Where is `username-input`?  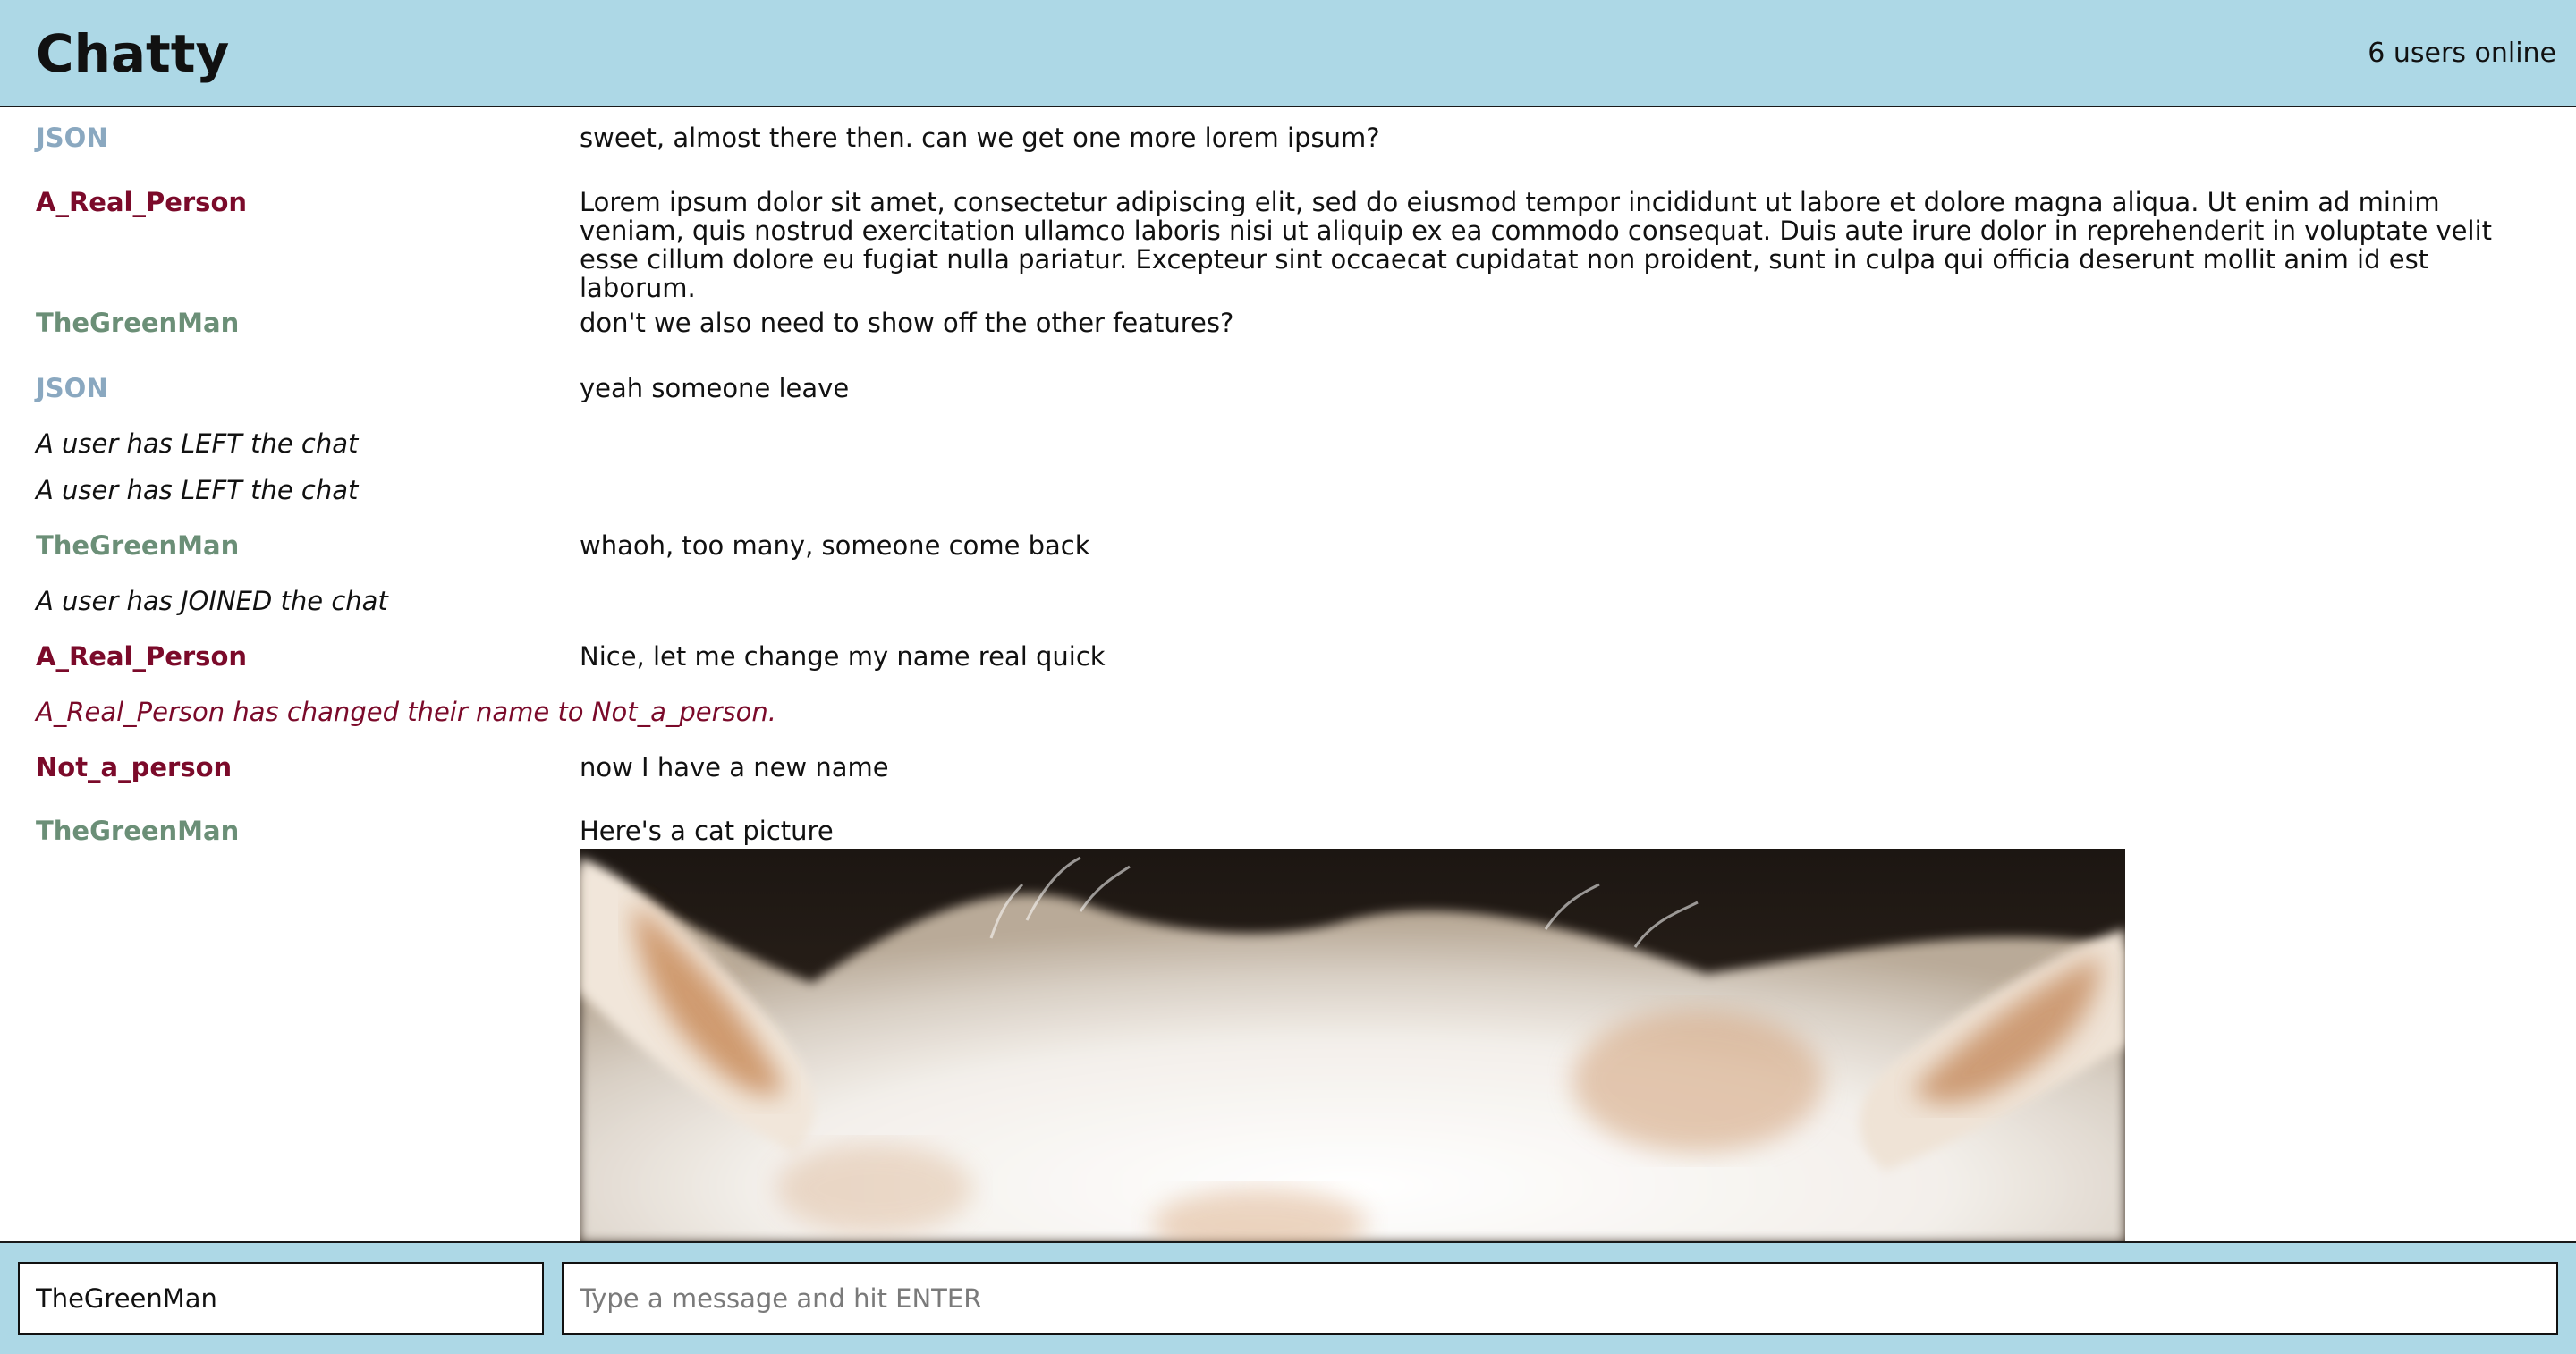 username-input is located at coordinates (281, 1298).